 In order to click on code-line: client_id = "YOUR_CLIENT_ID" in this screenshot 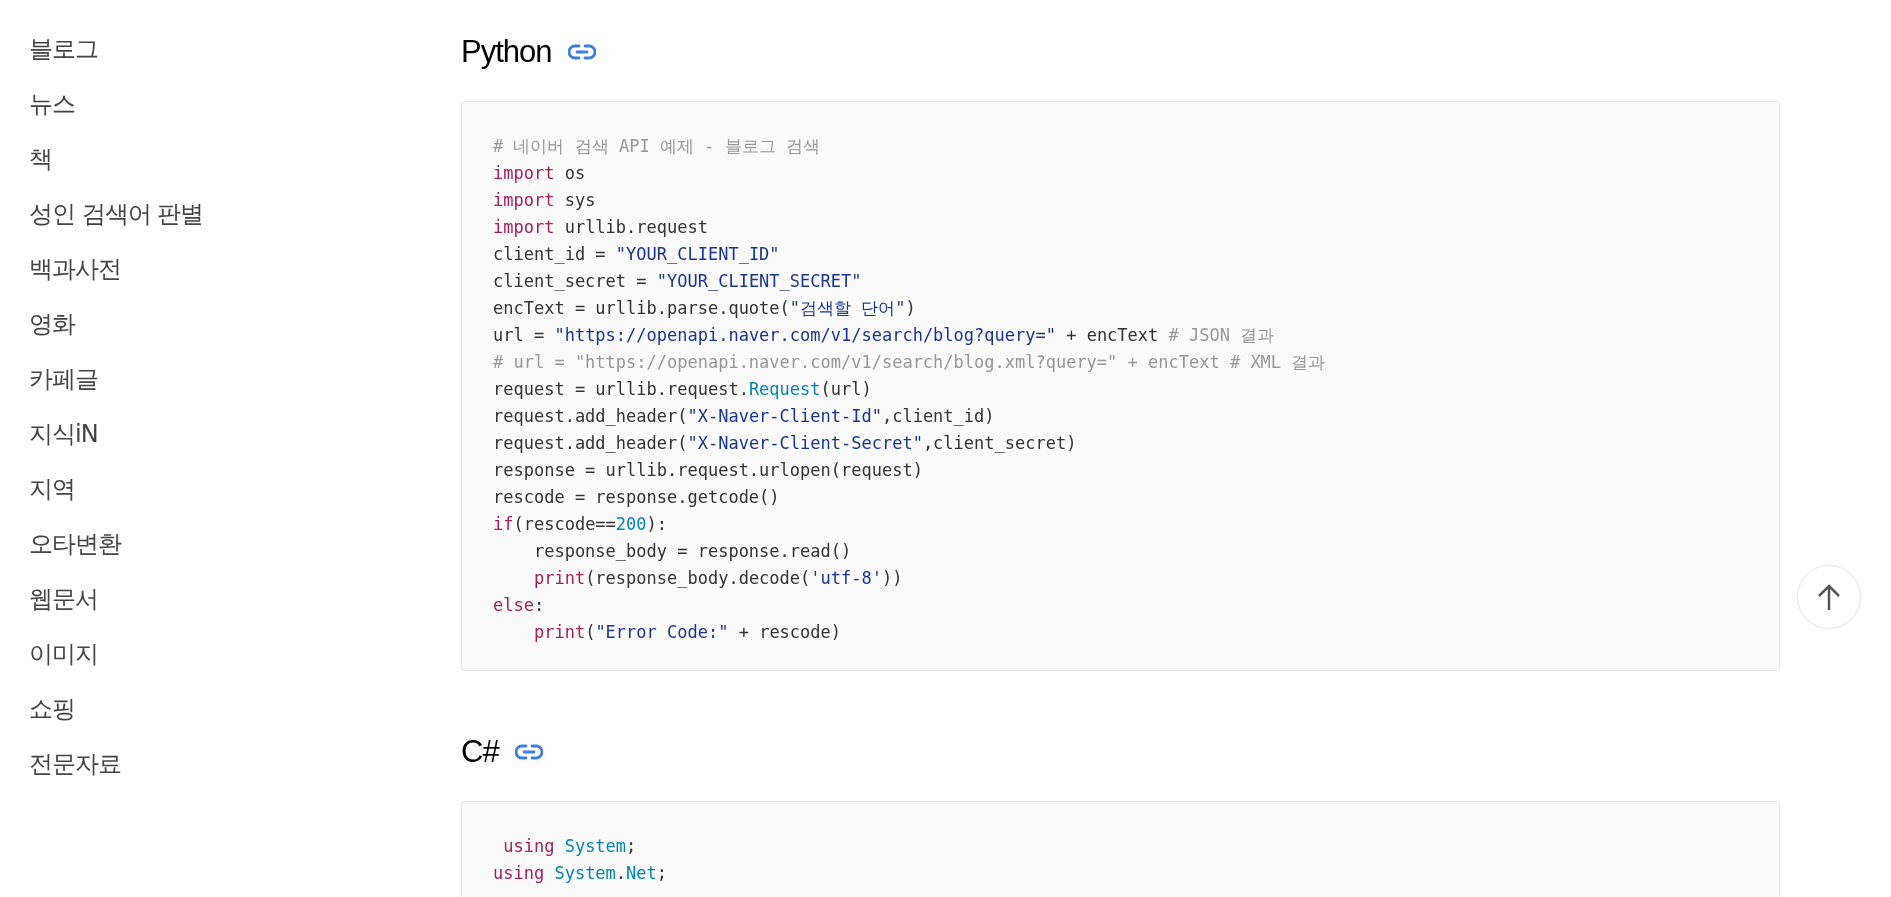, I will do `click(636, 254)`.